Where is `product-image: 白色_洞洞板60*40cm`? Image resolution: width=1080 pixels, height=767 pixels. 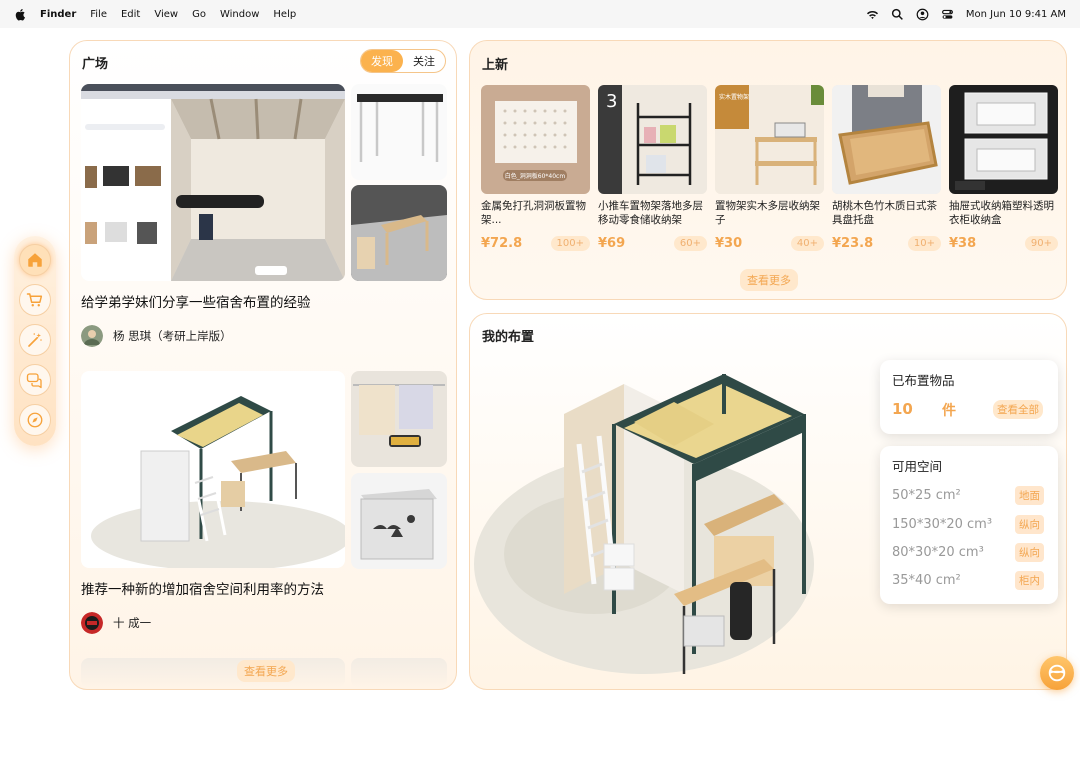
product-image: 白色_洞洞板60*40cm is located at coordinates (535, 139).